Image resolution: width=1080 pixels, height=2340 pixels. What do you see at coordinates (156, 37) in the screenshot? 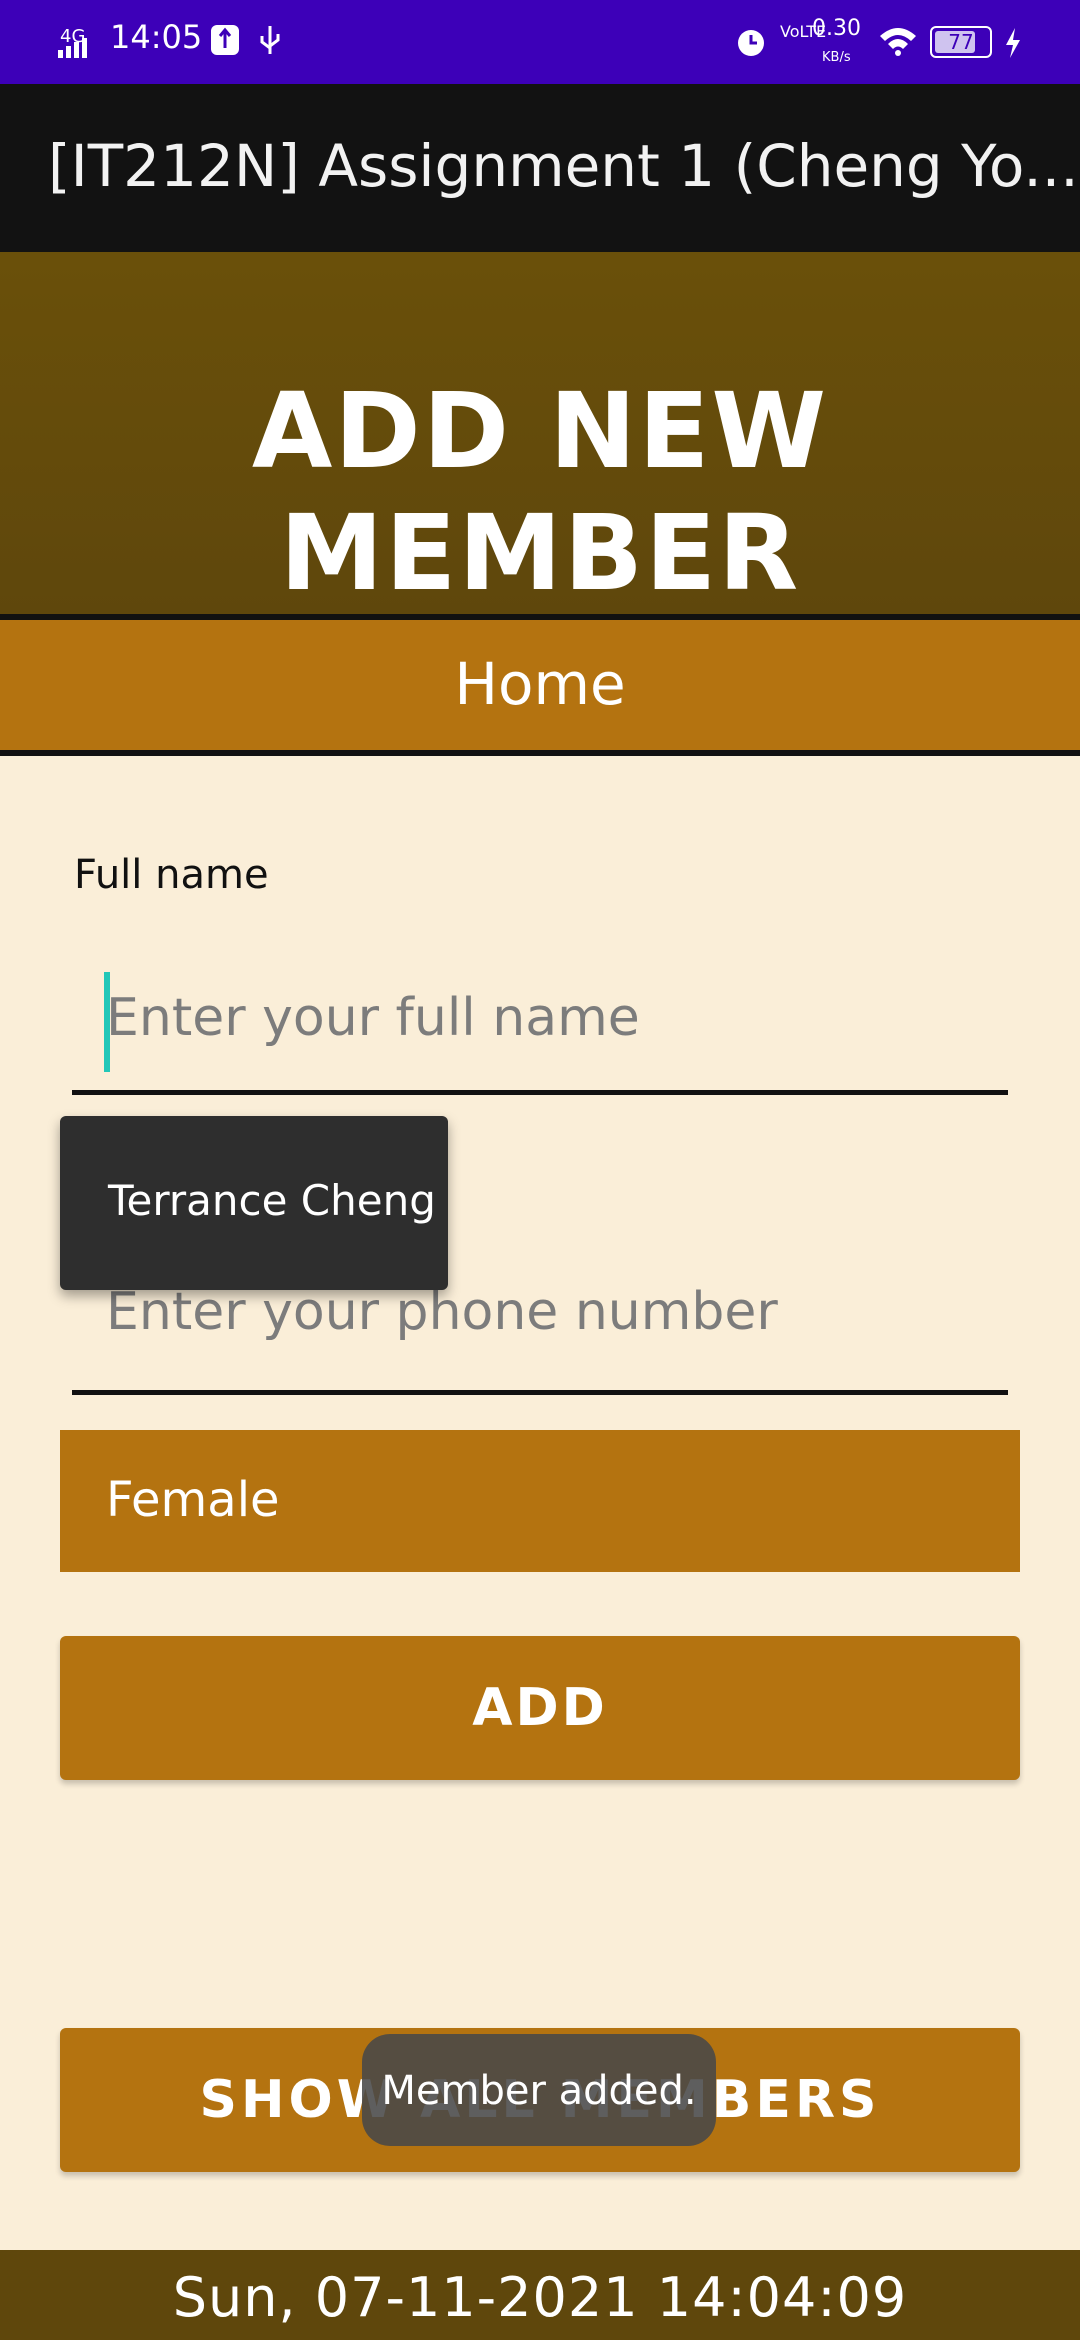
I see `status-time: 14:05` at bounding box center [156, 37].